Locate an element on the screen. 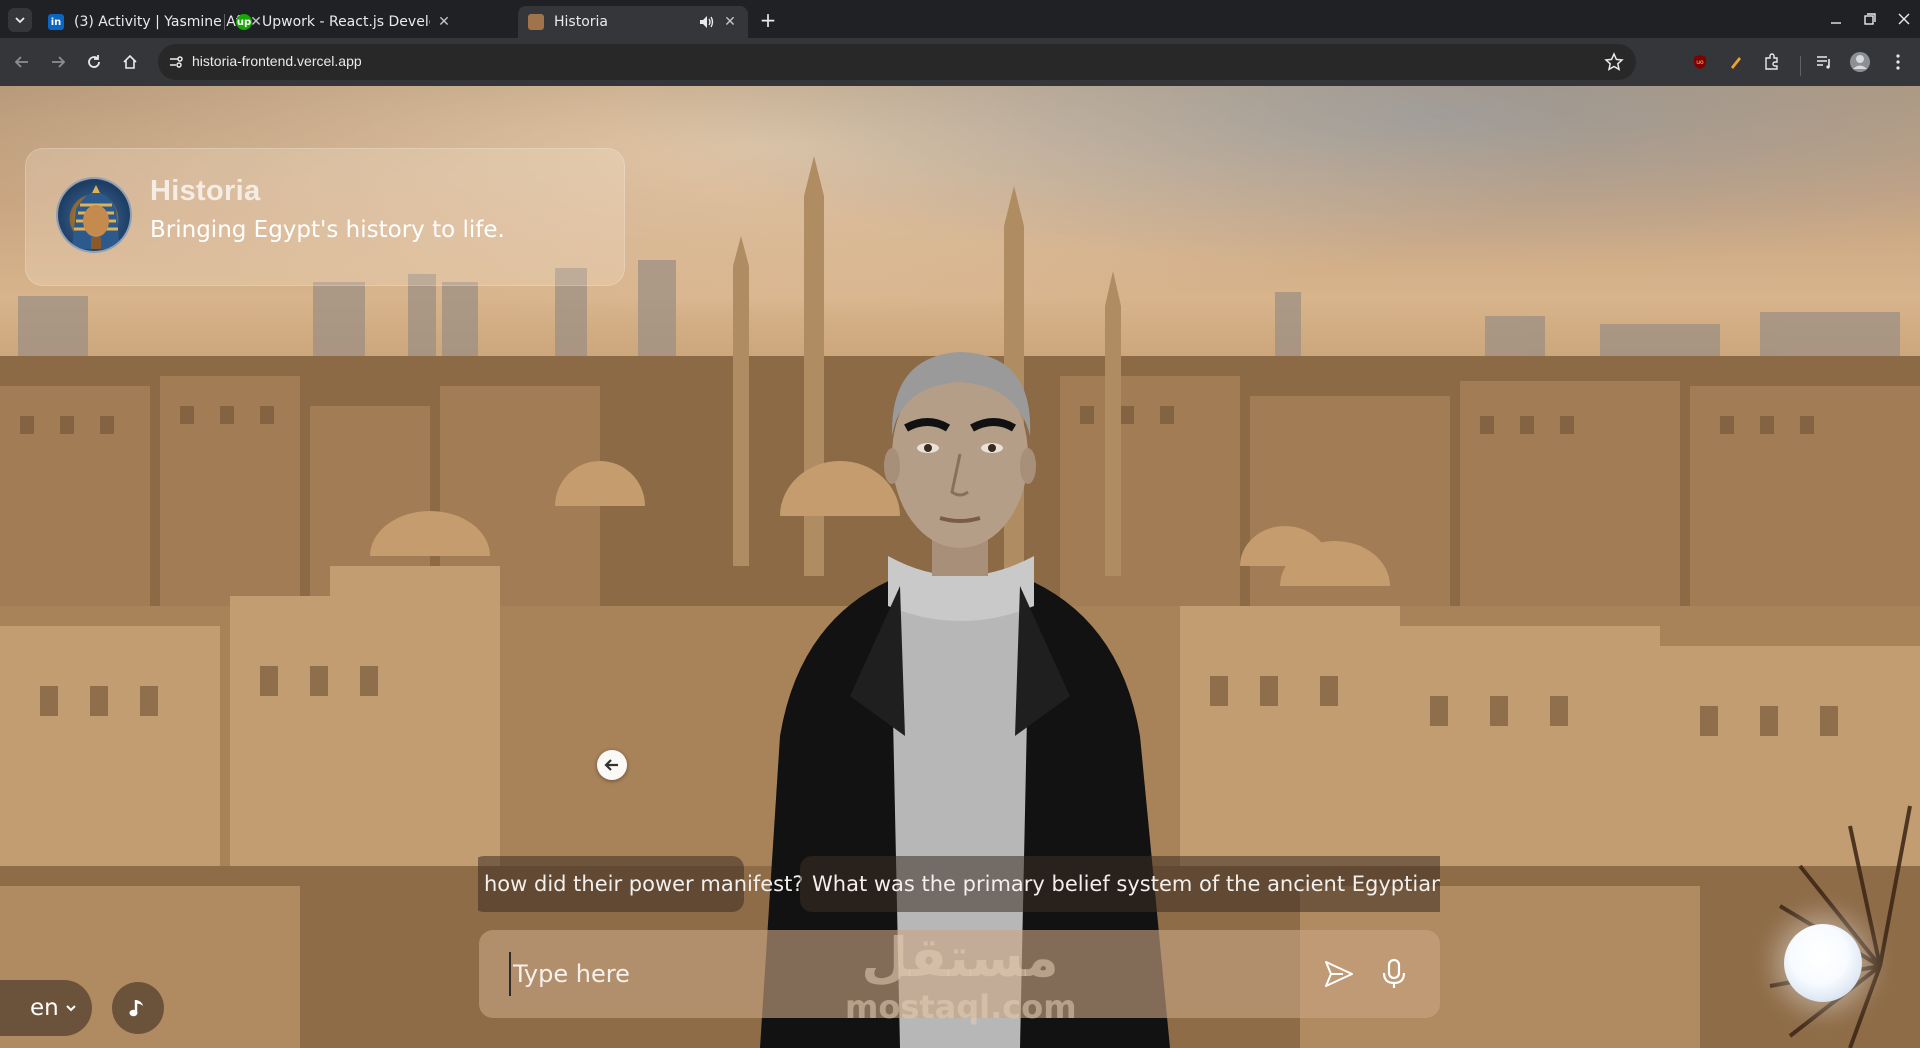 Image resolution: width=1920 pixels, height=1048 pixels. avatar-icon is located at coordinates (1860, 62).